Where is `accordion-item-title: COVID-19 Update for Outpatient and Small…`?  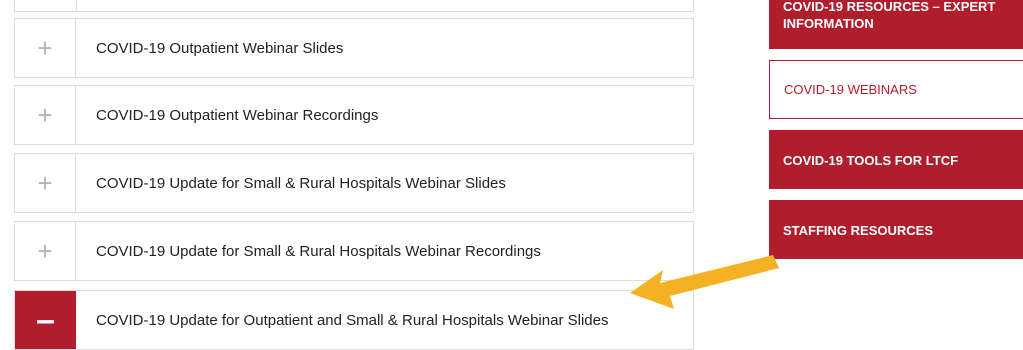 accordion-item-title: COVID-19 Update for Outpatient and Small… is located at coordinates (342, 320).